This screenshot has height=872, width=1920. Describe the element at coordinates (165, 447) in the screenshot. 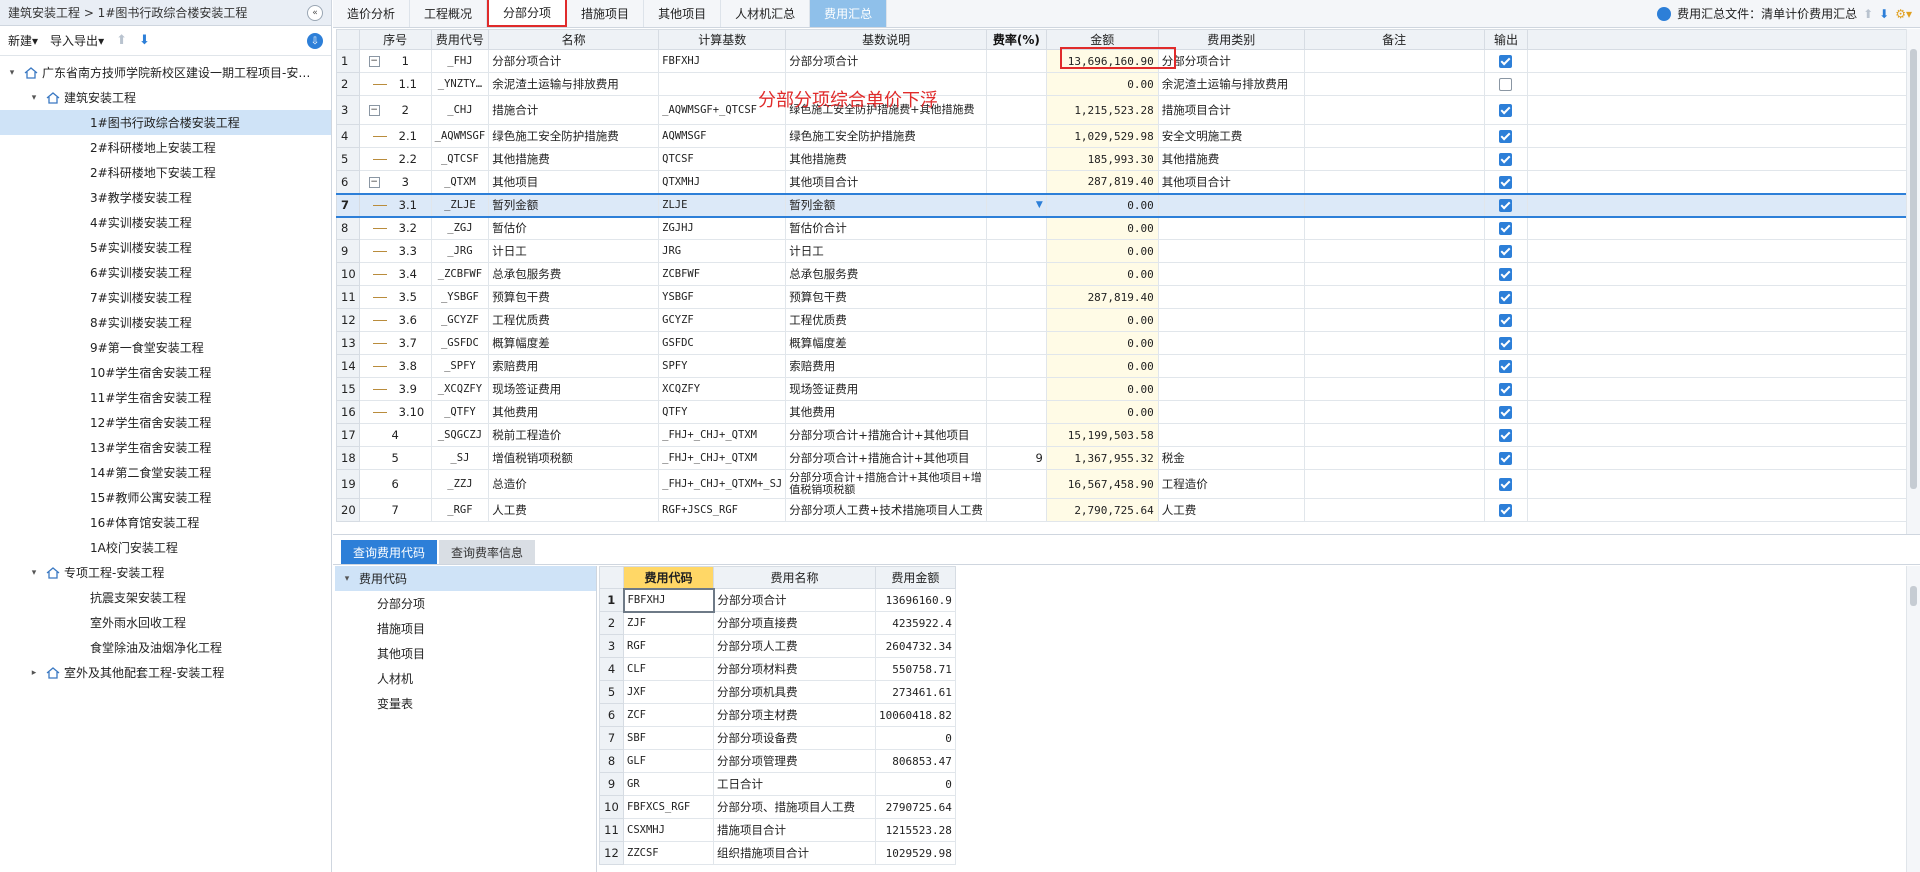

I see `tree-item: 13#学生宿舍安装工程` at that location.